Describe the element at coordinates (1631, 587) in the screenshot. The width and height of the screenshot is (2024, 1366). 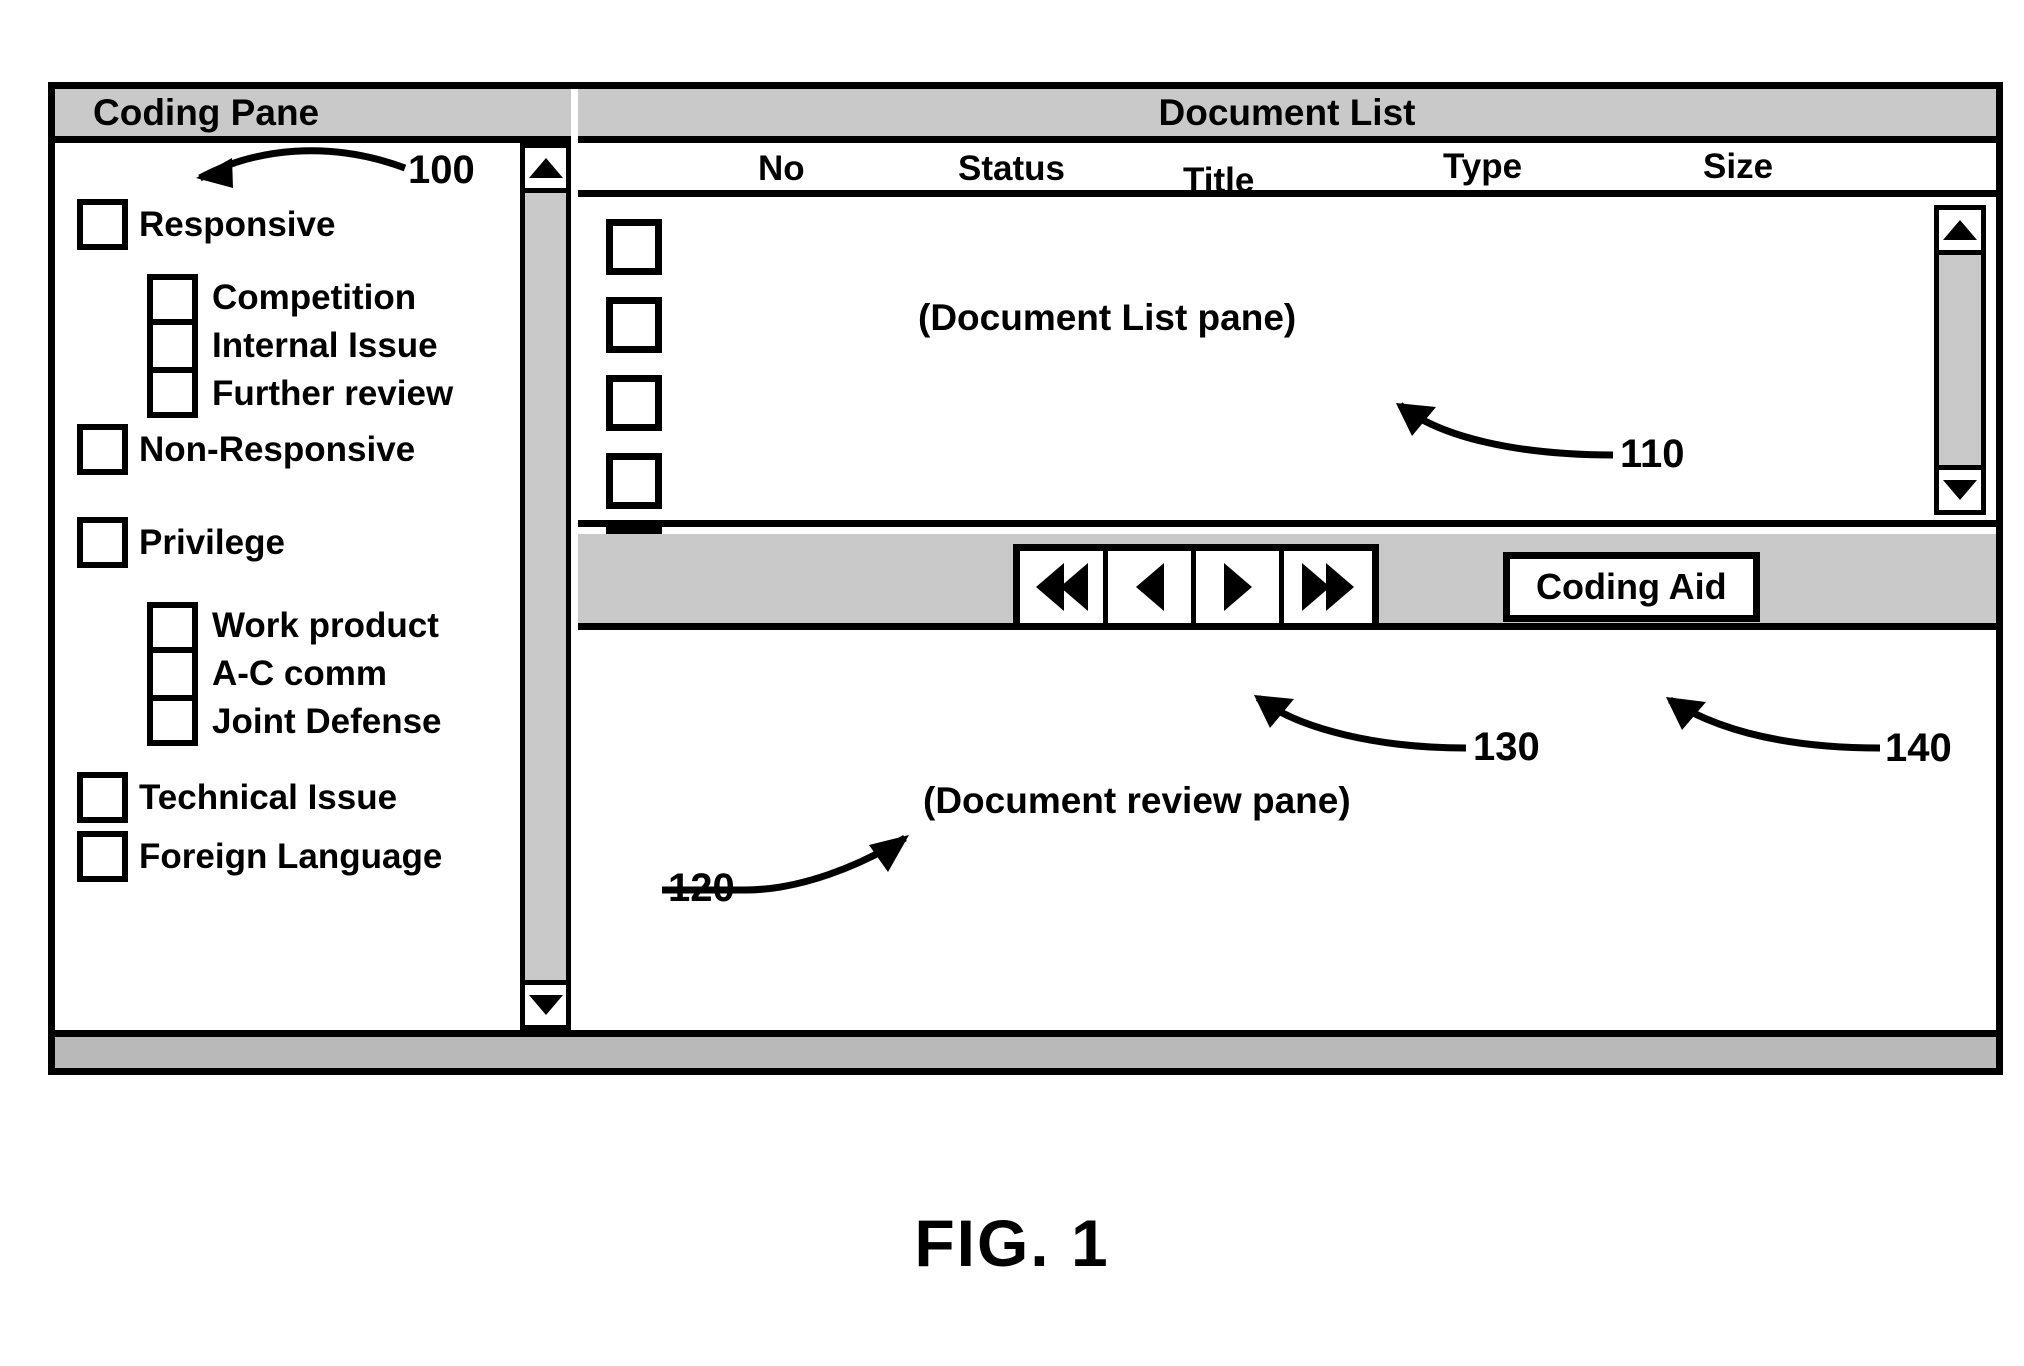
I see `coding-aid-button: Coding Aid` at that location.